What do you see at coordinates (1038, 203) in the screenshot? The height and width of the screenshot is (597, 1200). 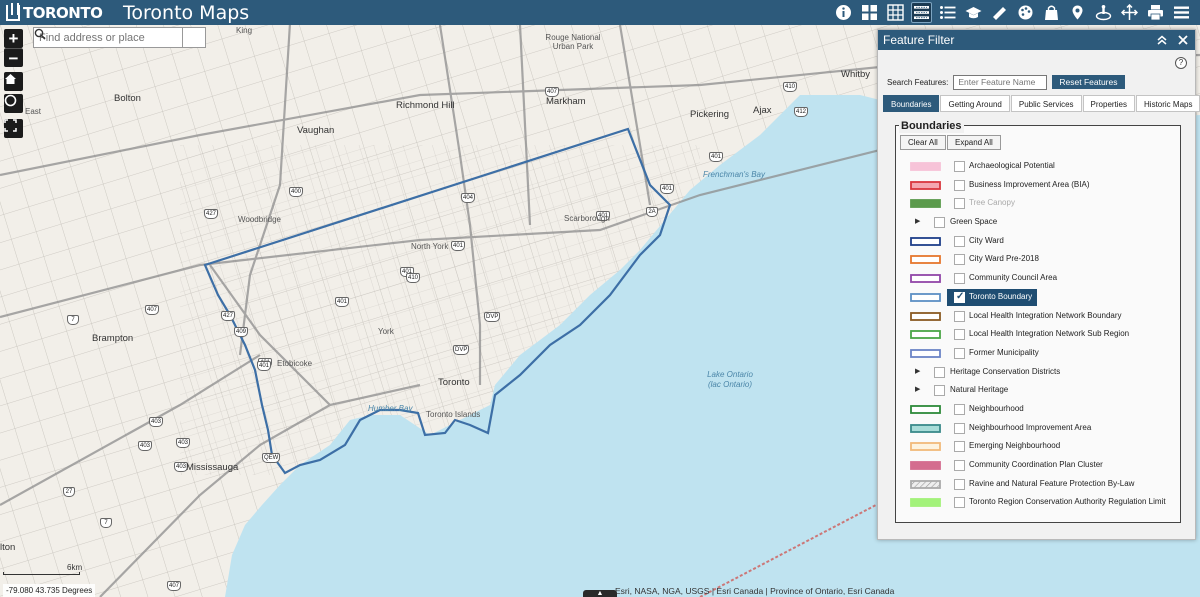 I see `layer-row: Tree Canopy` at bounding box center [1038, 203].